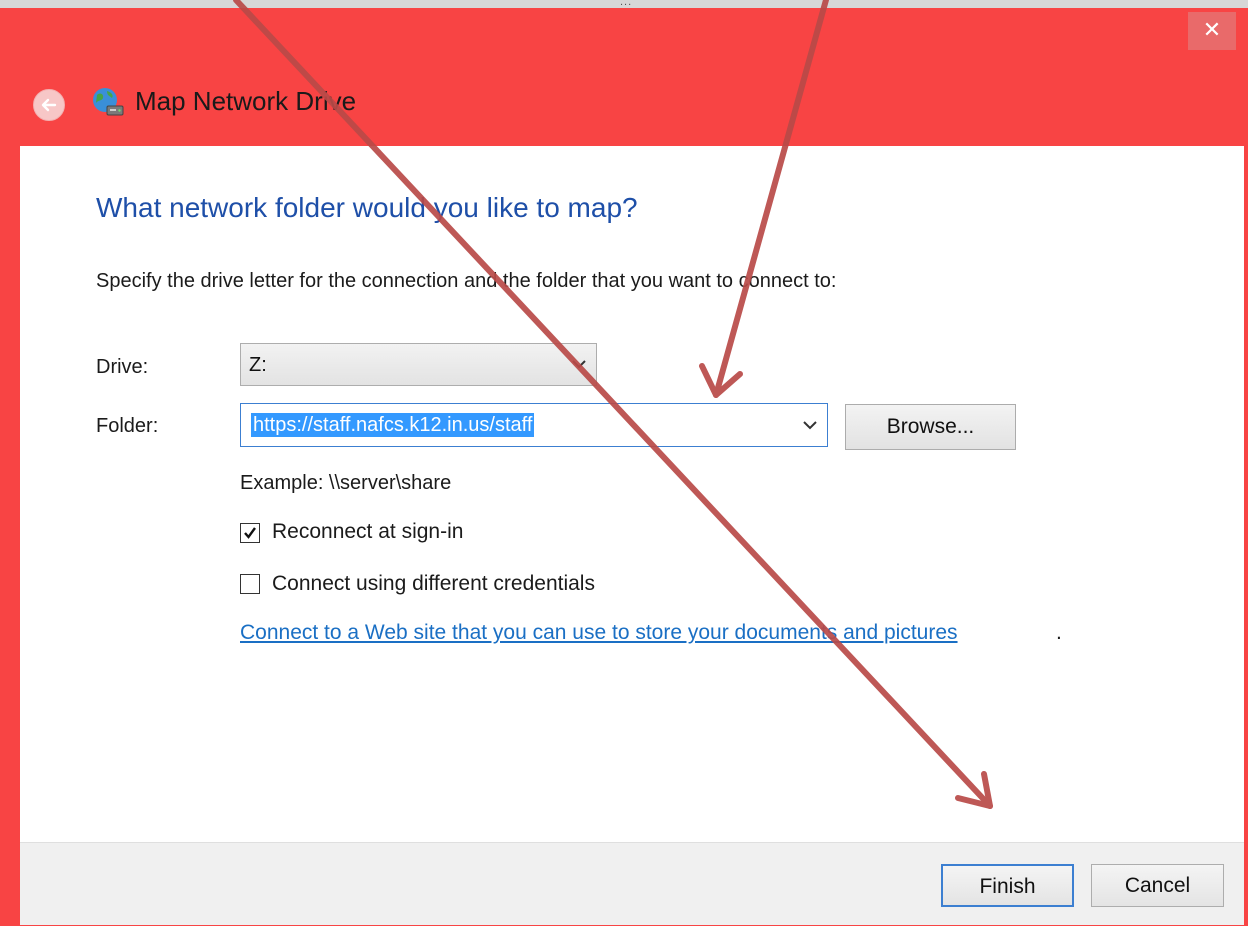 The height and width of the screenshot is (926, 1248). Describe the element at coordinates (418, 364) in the screenshot. I see `drive-select: Z:` at that location.